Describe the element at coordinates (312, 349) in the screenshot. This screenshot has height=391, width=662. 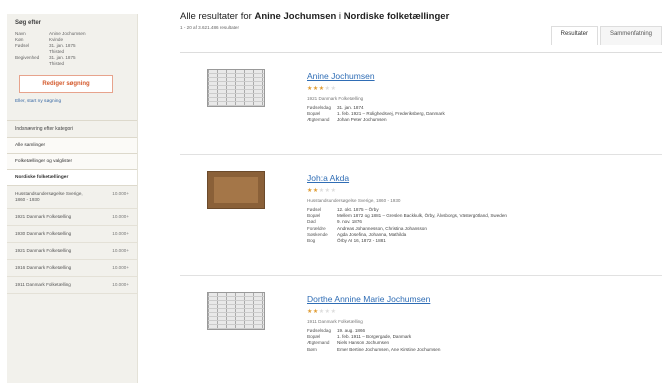
I see `fact-label: Børn` at that location.